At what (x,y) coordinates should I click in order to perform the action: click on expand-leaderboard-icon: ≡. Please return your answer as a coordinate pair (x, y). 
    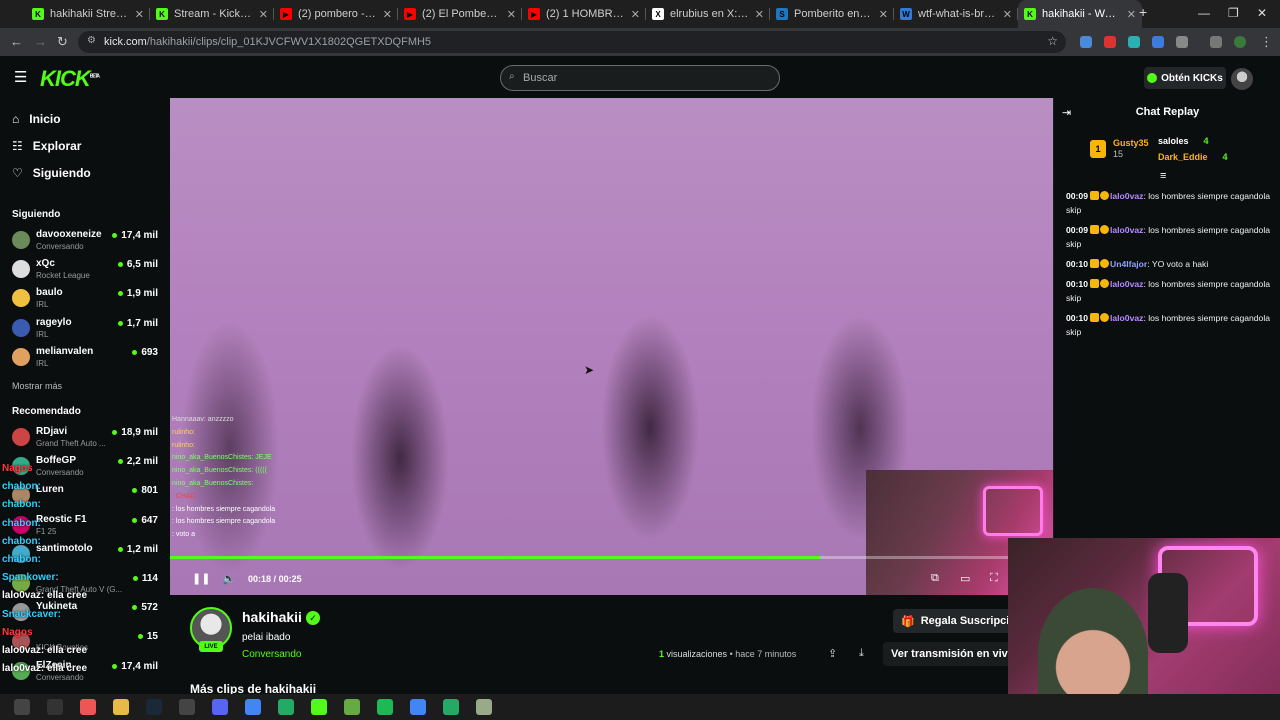
    Looking at the image, I should click on (1163, 176).